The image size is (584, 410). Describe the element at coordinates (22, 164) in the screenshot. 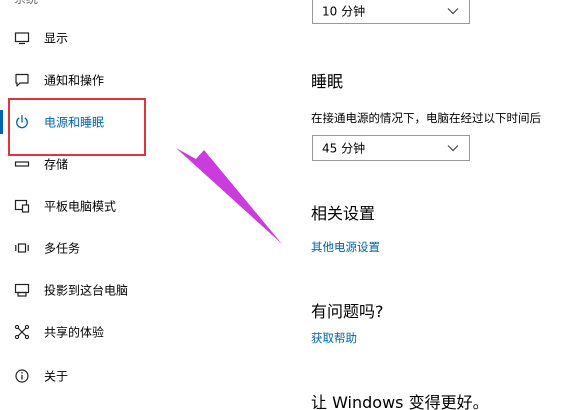

I see `storage-icon` at that location.